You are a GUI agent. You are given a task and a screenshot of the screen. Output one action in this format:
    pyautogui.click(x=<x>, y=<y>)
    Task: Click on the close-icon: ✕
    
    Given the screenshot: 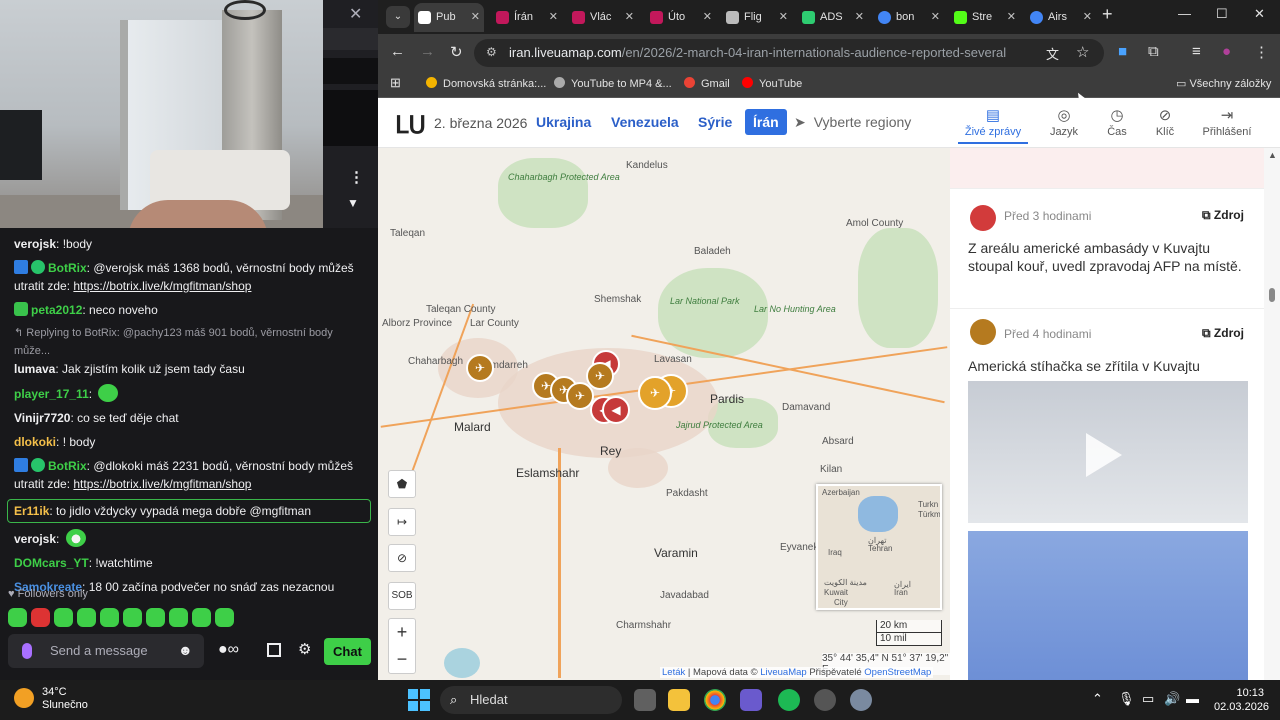 What is the action you would take?
    pyautogui.click(x=355, y=14)
    